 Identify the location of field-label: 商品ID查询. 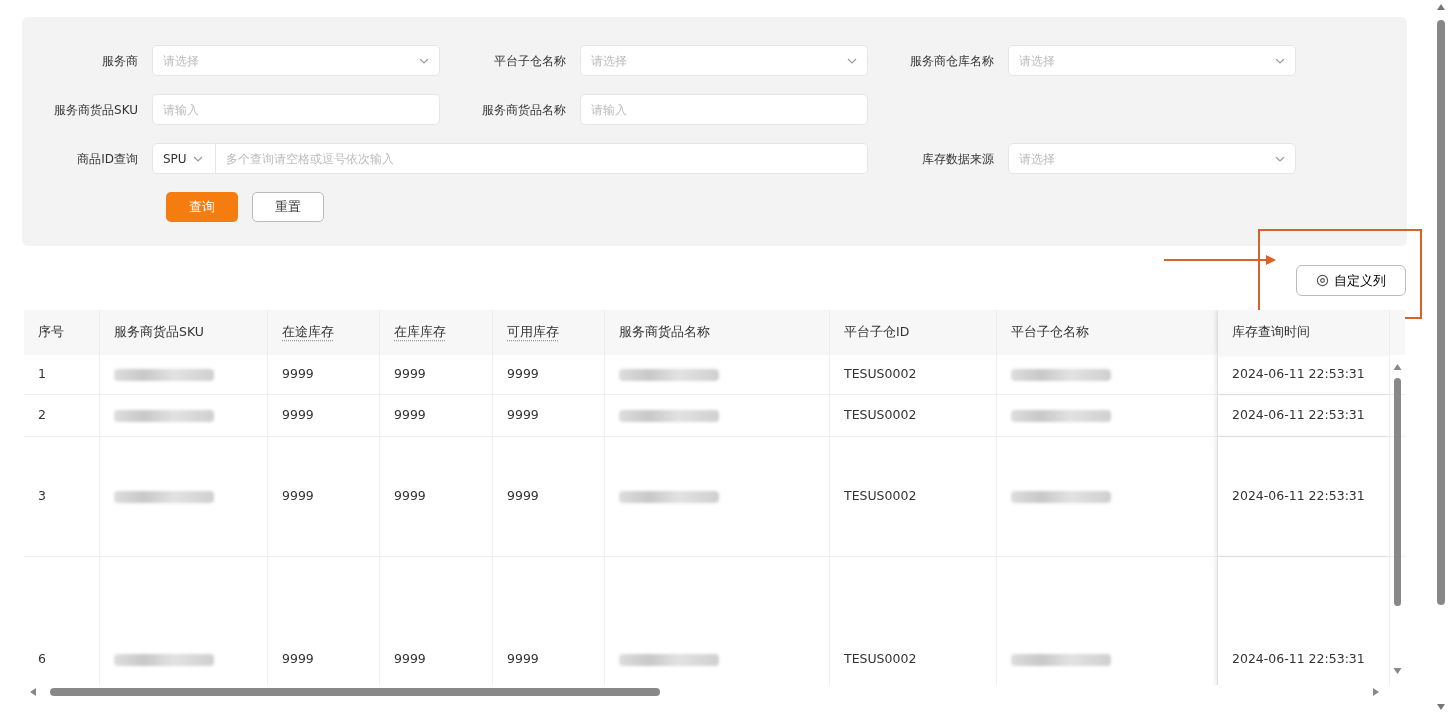
(107, 159).